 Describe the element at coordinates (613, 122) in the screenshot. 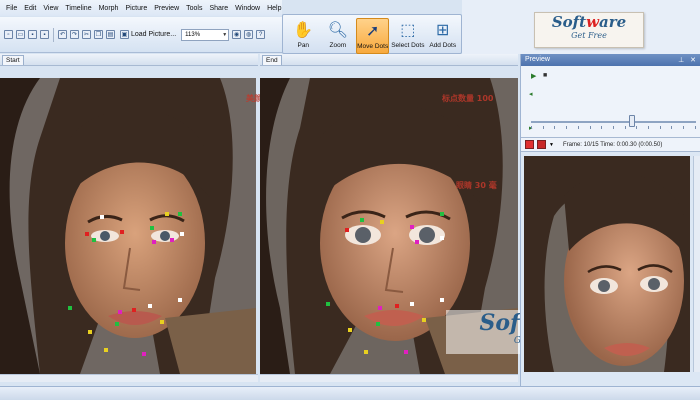

I see `timeline-slider-track` at that location.